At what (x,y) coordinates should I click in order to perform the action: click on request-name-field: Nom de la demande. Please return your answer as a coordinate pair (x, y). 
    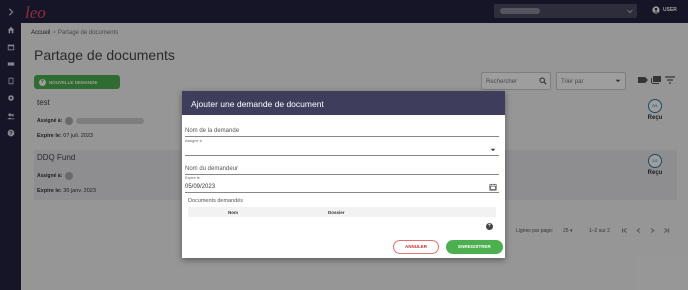
    Looking at the image, I should click on (342, 130).